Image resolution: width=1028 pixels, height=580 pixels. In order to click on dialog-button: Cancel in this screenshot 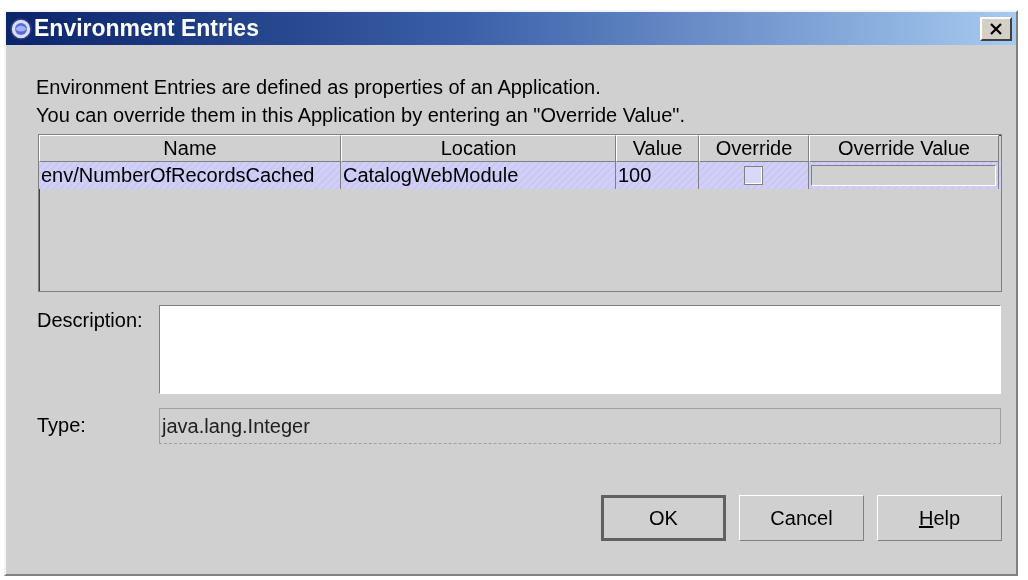, I will do `click(801, 518)`.